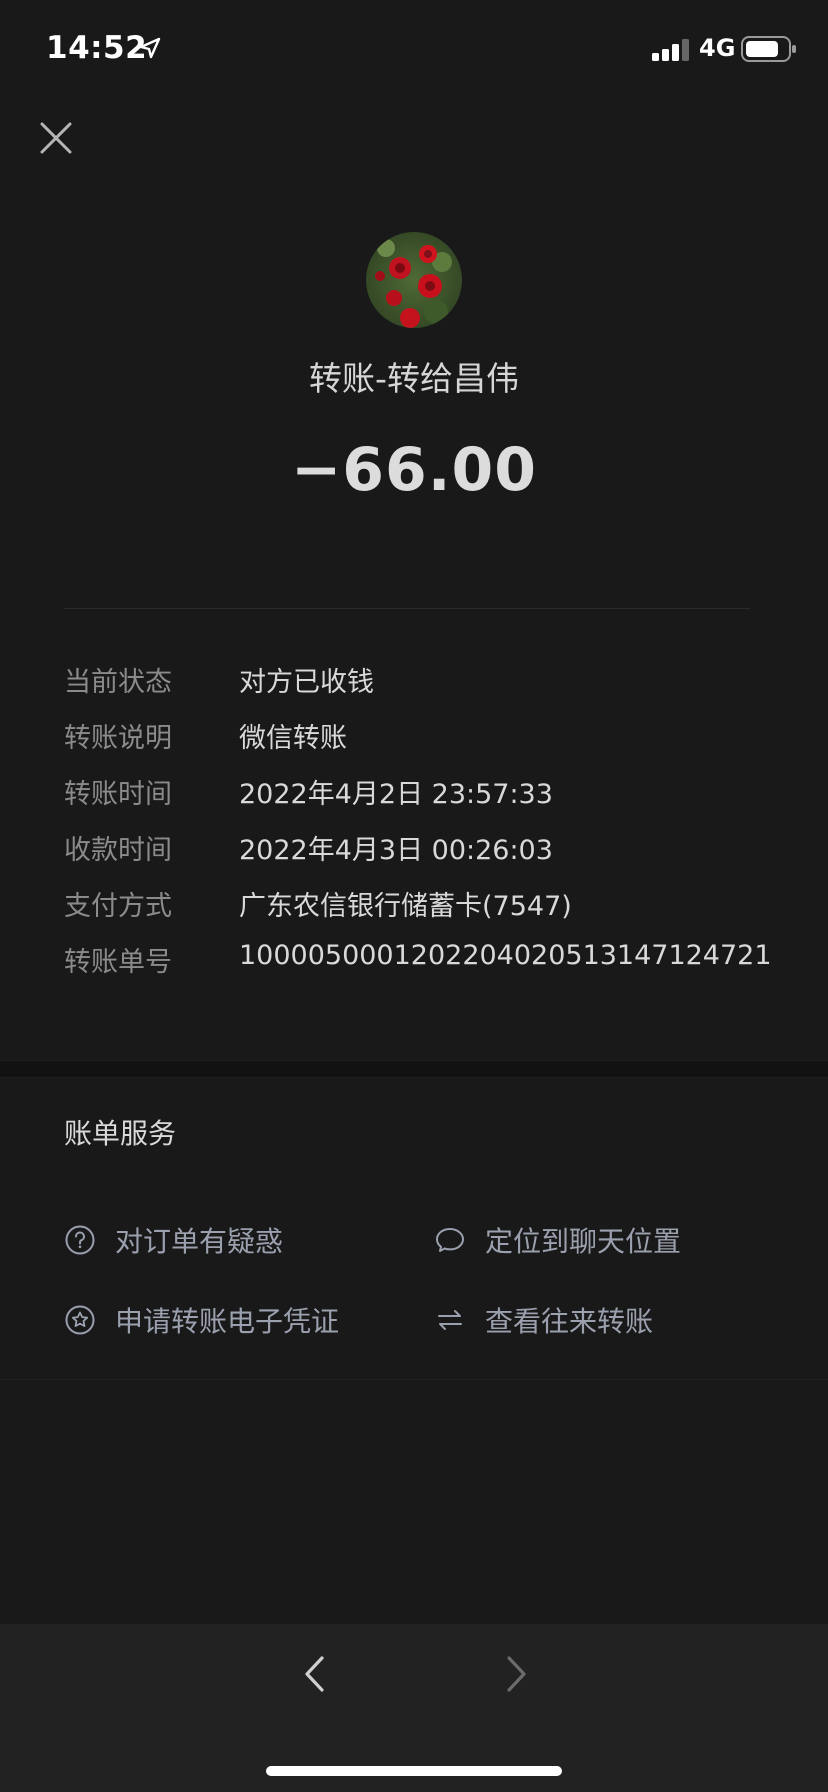 This screenshot has height=1792, width=828. I want to click on detail-value: 对方已收钱, so click(306, 682).